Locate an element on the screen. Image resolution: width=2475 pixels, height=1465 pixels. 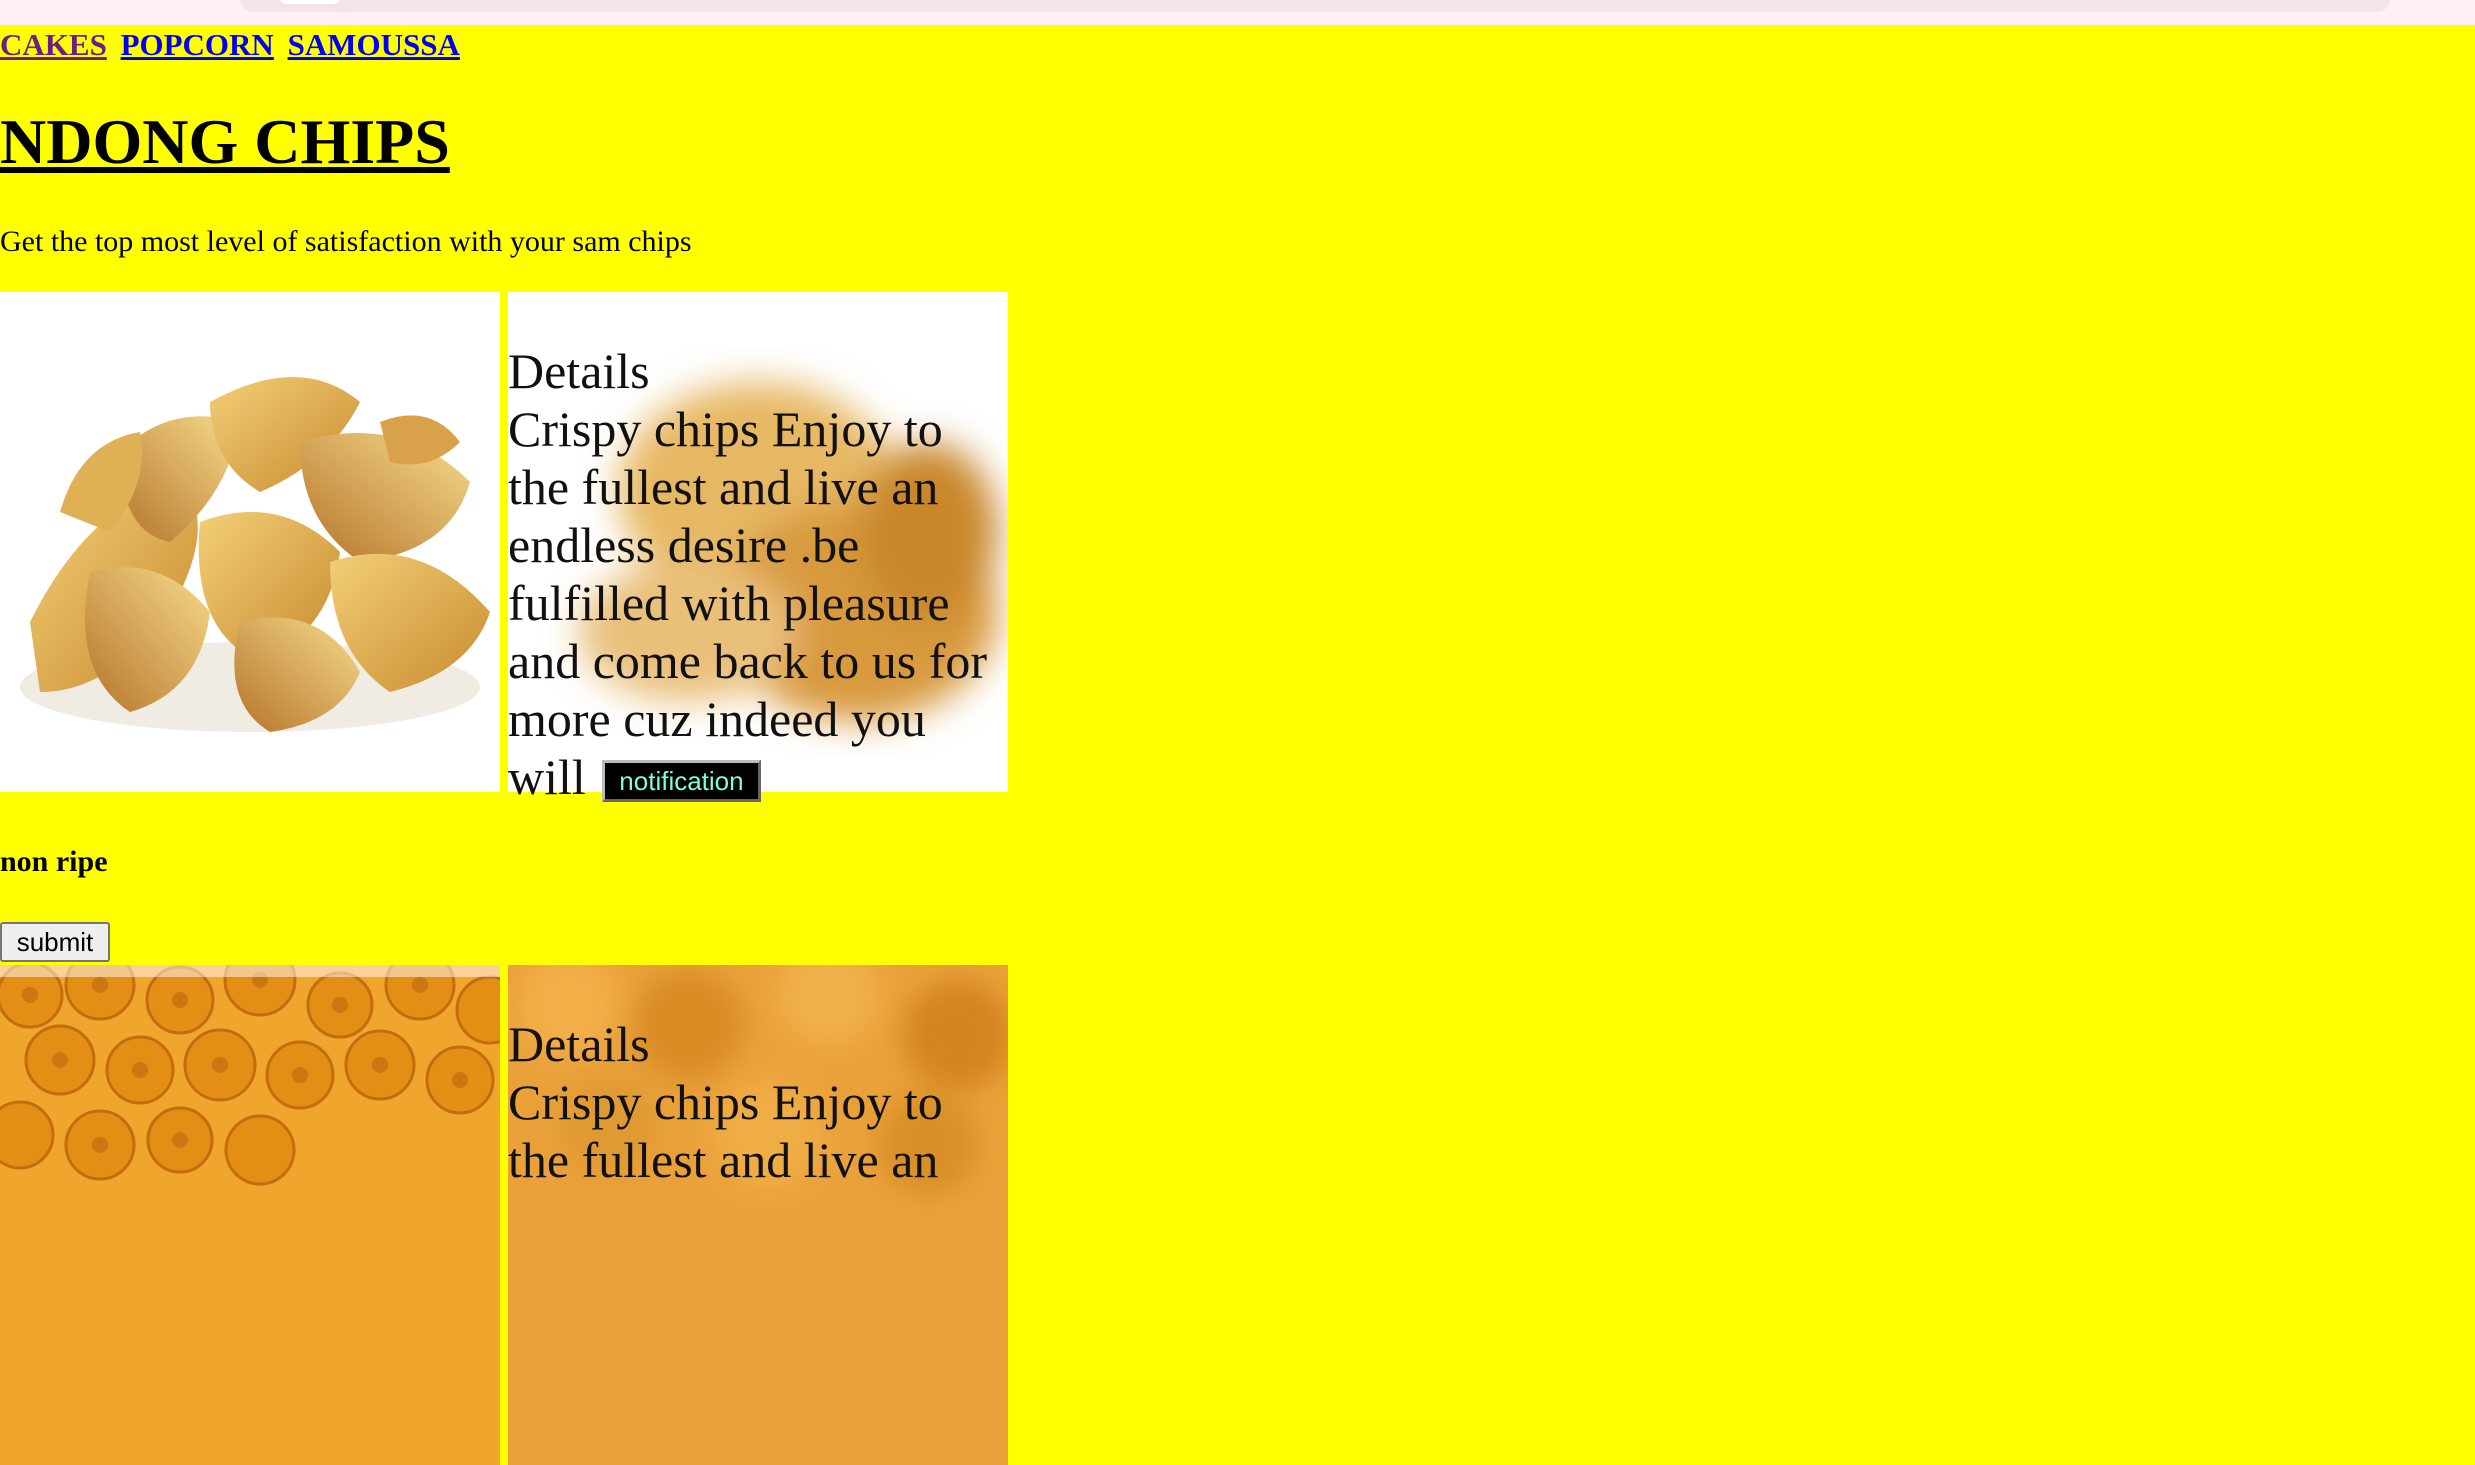
top-nav: CAKES POPCORN SAMOUSSA is located at coordinates (233, 45).